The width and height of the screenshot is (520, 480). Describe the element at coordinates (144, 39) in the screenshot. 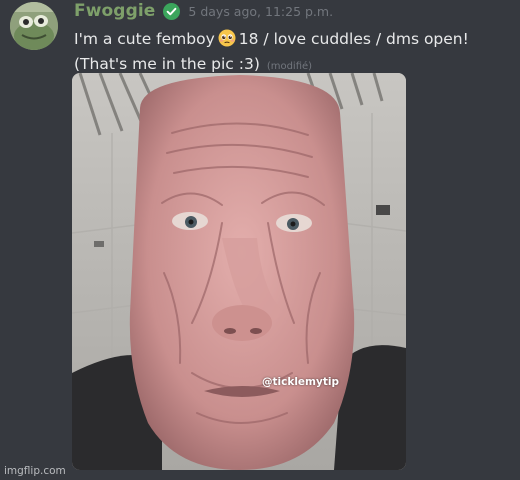

I see `message-text-part-1: I'm a cute femboy` at that location.